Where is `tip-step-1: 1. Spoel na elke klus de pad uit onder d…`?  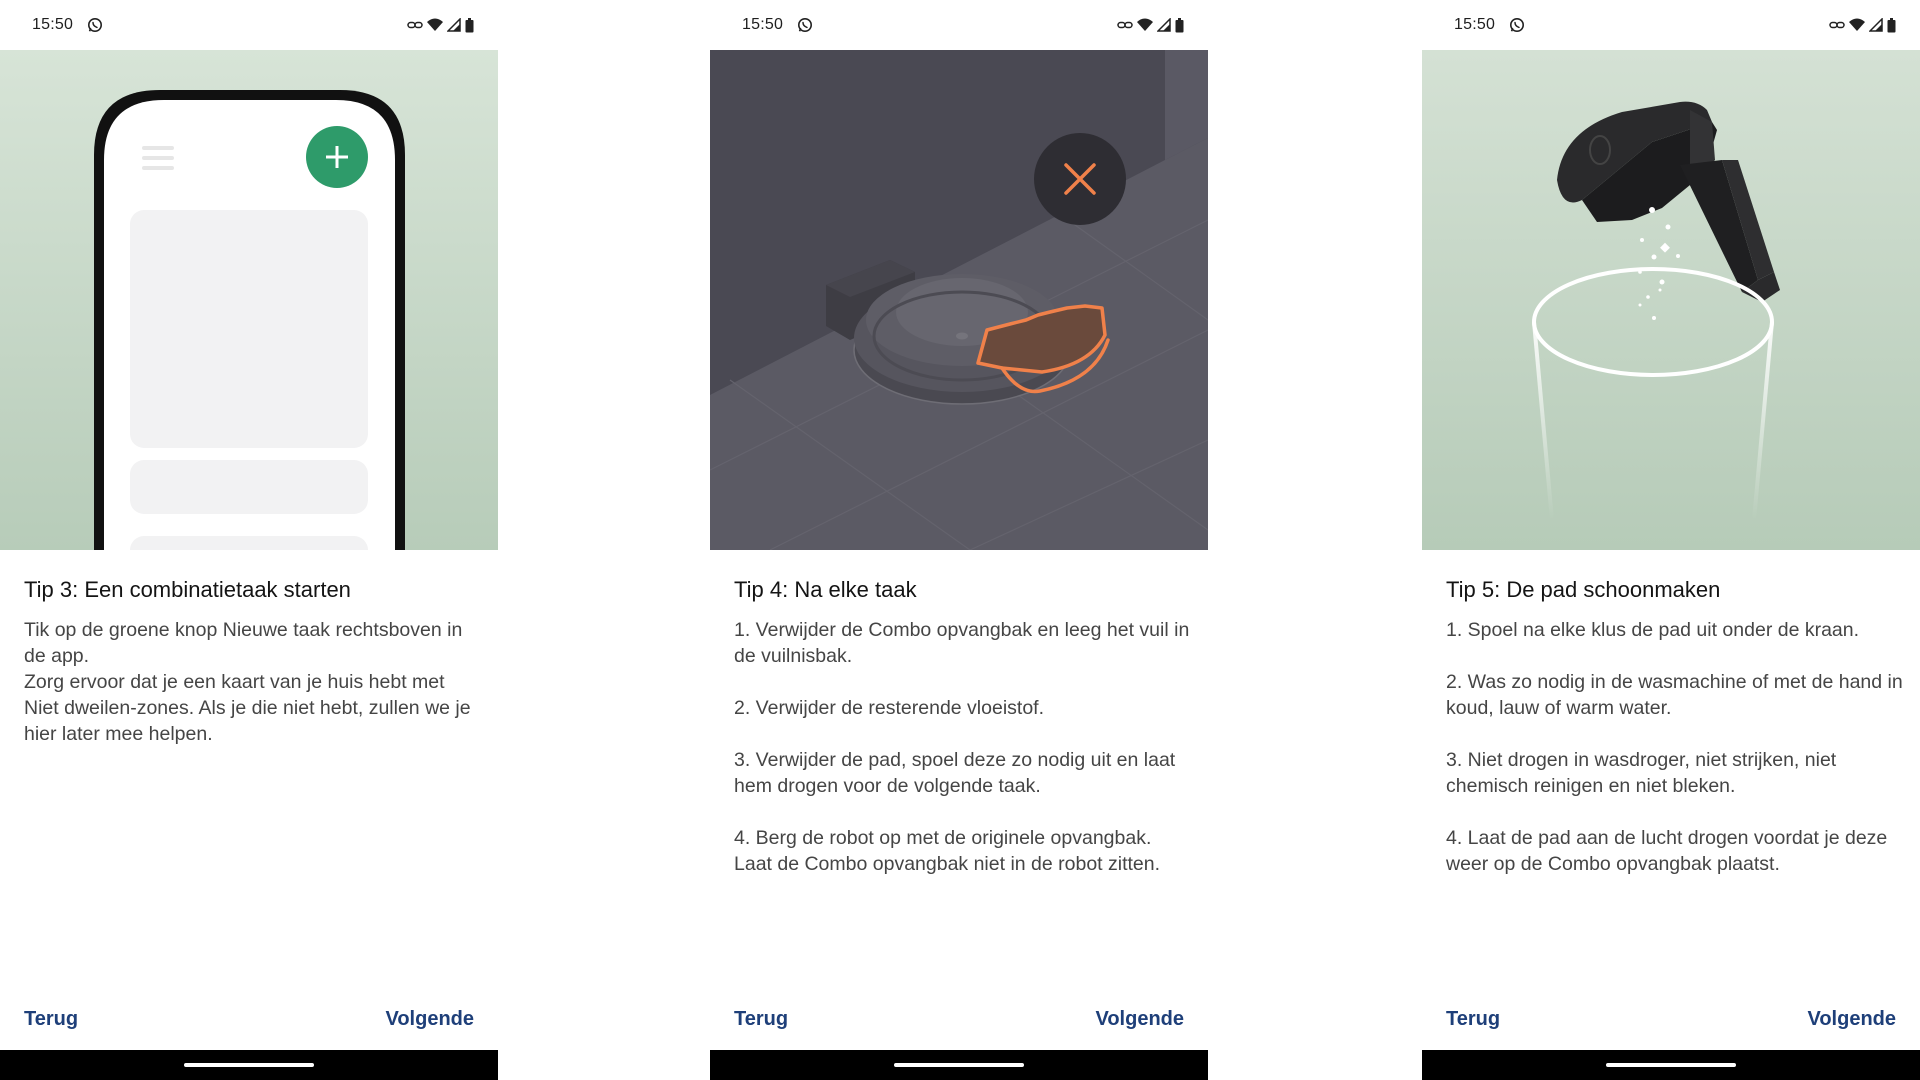 tip-step-1: 1. Spoel na elke klus de pad uit onder d… is located at coordinates (1653, 630).